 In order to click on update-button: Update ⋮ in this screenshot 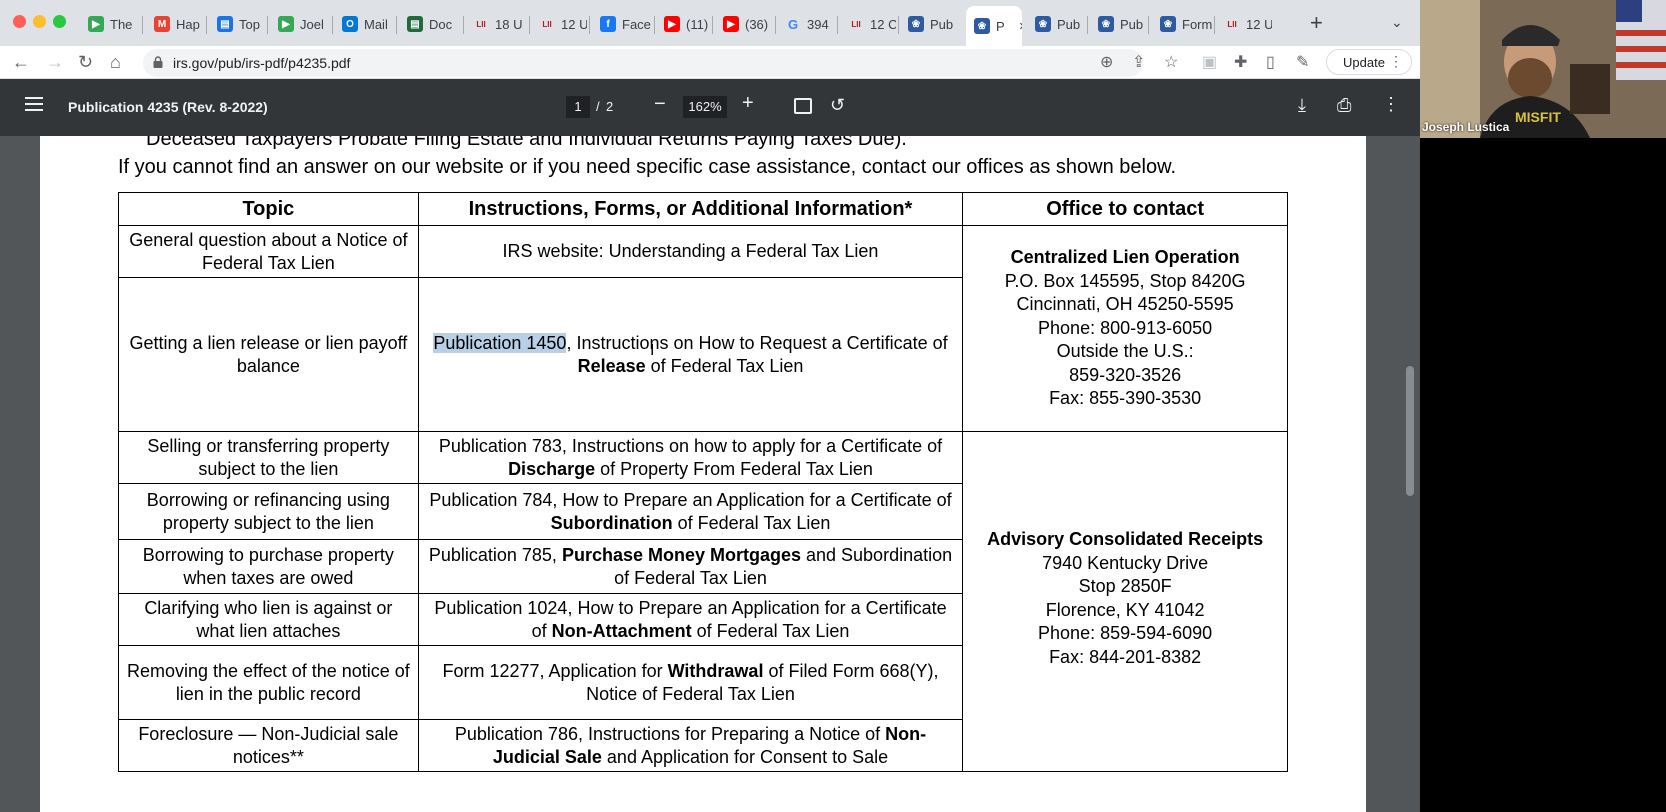, I will do `click(1369, 62)`.